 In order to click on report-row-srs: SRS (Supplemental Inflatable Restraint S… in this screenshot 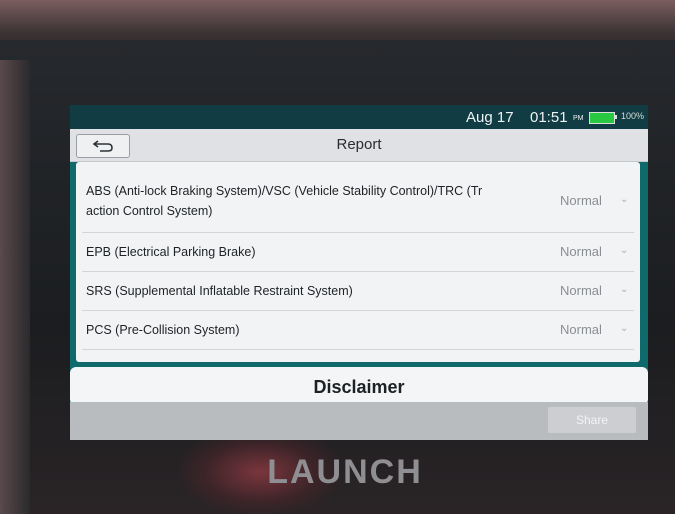, I will do `click(358, 291)`.